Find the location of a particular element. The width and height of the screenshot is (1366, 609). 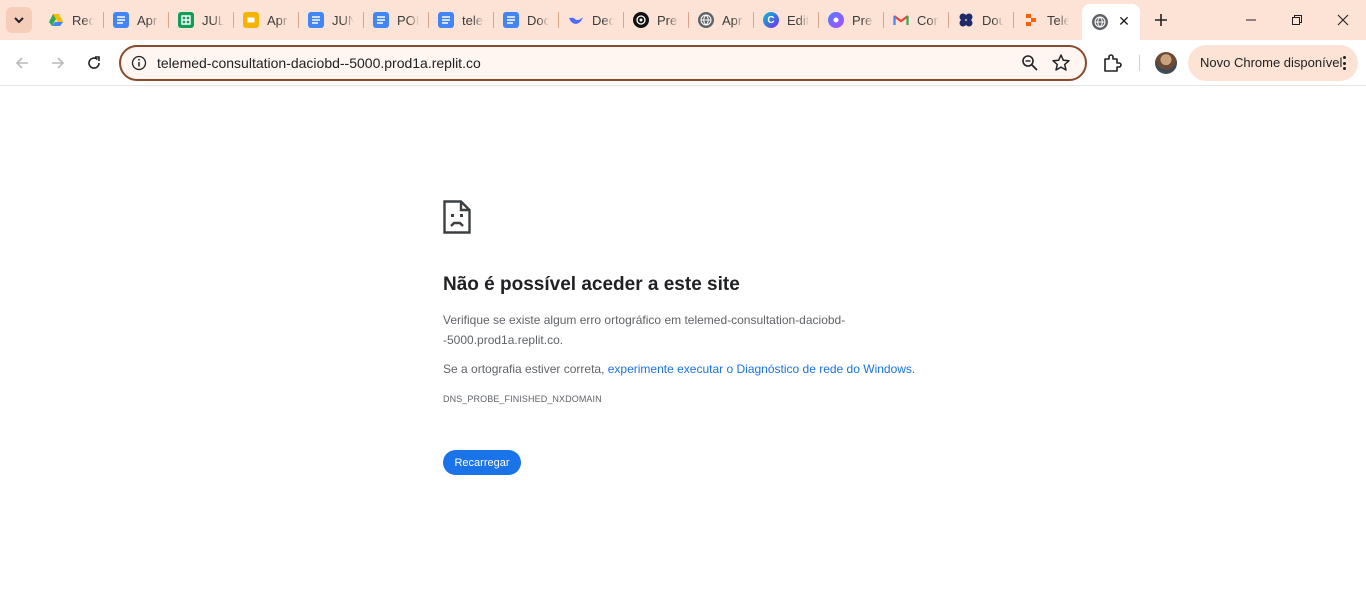

tab-12: C Edit is located at coordinates (785, 20).